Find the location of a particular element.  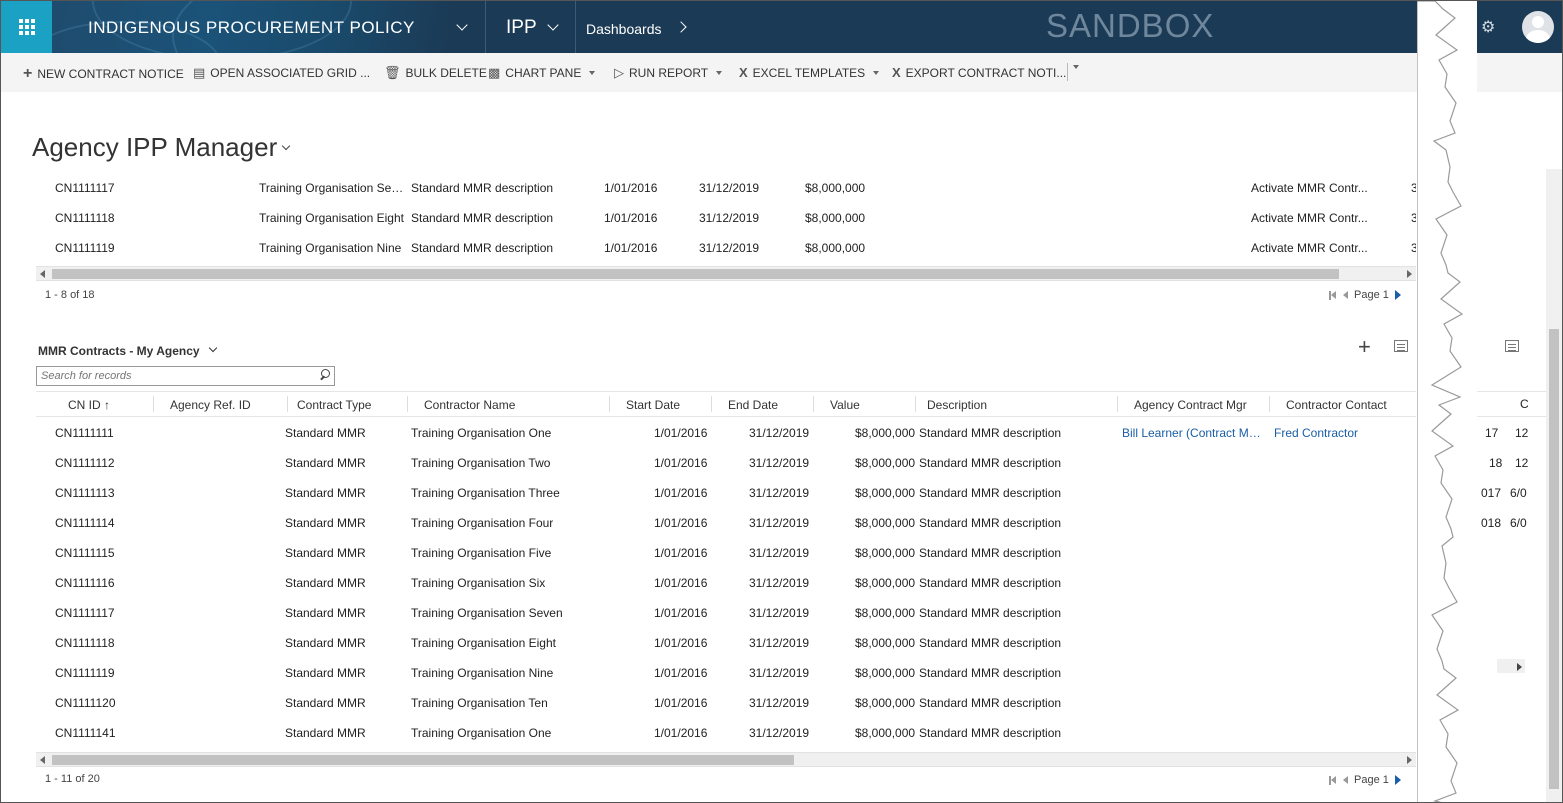

grid2-horizontal-scrollbar is located at coordinates (726, 759).